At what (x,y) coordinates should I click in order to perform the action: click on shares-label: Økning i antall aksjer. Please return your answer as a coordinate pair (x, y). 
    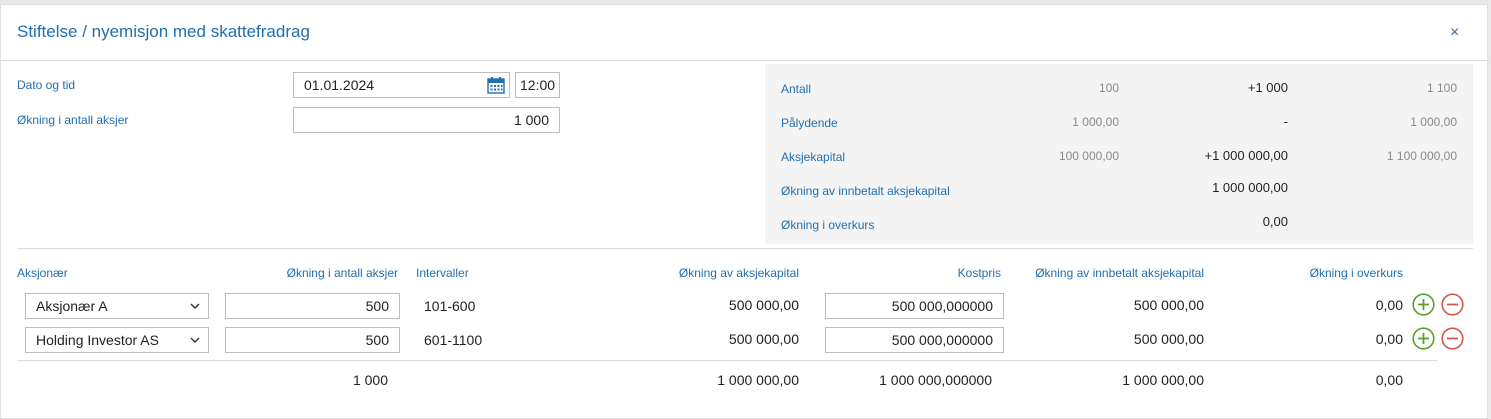
    Looking at the image, I should click on (73, 120).